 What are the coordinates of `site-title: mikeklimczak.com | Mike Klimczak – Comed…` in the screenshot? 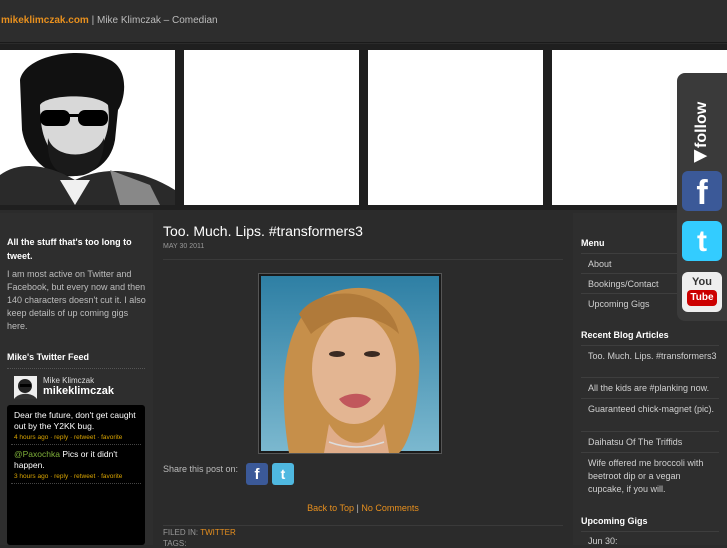 It's located at (109, 20).